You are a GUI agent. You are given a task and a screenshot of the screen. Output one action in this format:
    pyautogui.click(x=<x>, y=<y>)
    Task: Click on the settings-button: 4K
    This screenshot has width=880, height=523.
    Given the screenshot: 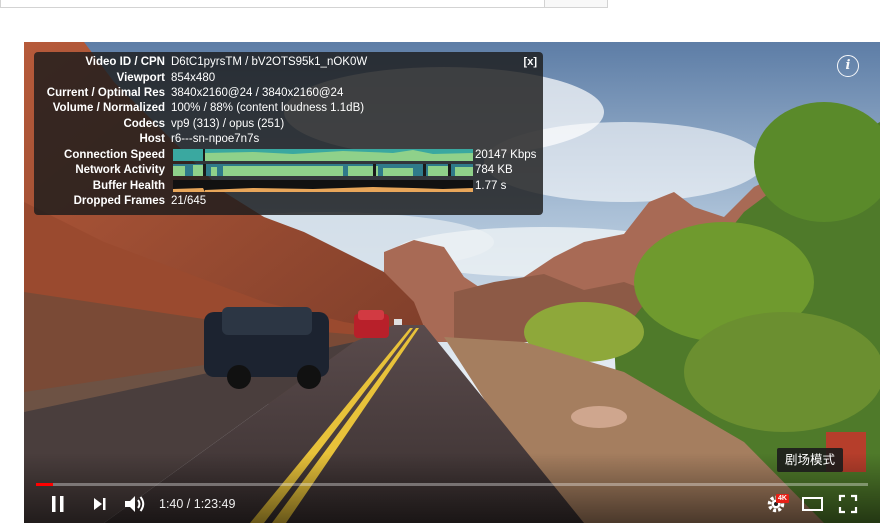 What is the action you would take?
    pyautogui.click(x=777, y=505)
    